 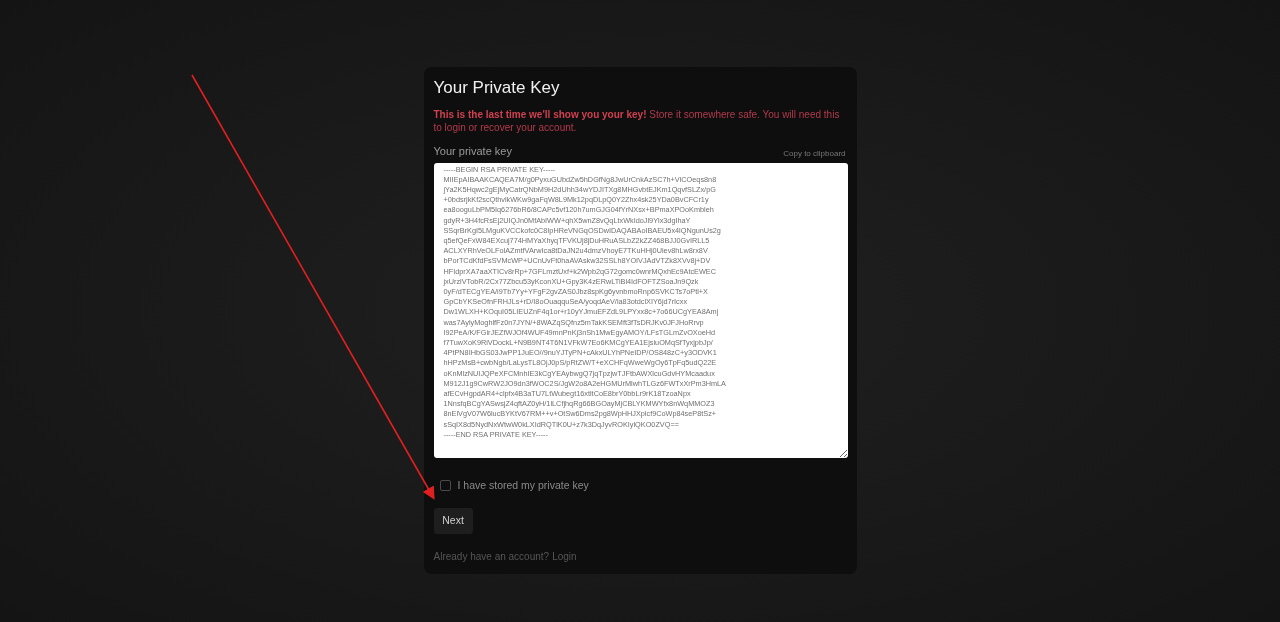 What do you see at coordinates (523, 485) in the screenshot?
I see `checkbox-label: I have stored my private key` at bounding box center [523, 485].